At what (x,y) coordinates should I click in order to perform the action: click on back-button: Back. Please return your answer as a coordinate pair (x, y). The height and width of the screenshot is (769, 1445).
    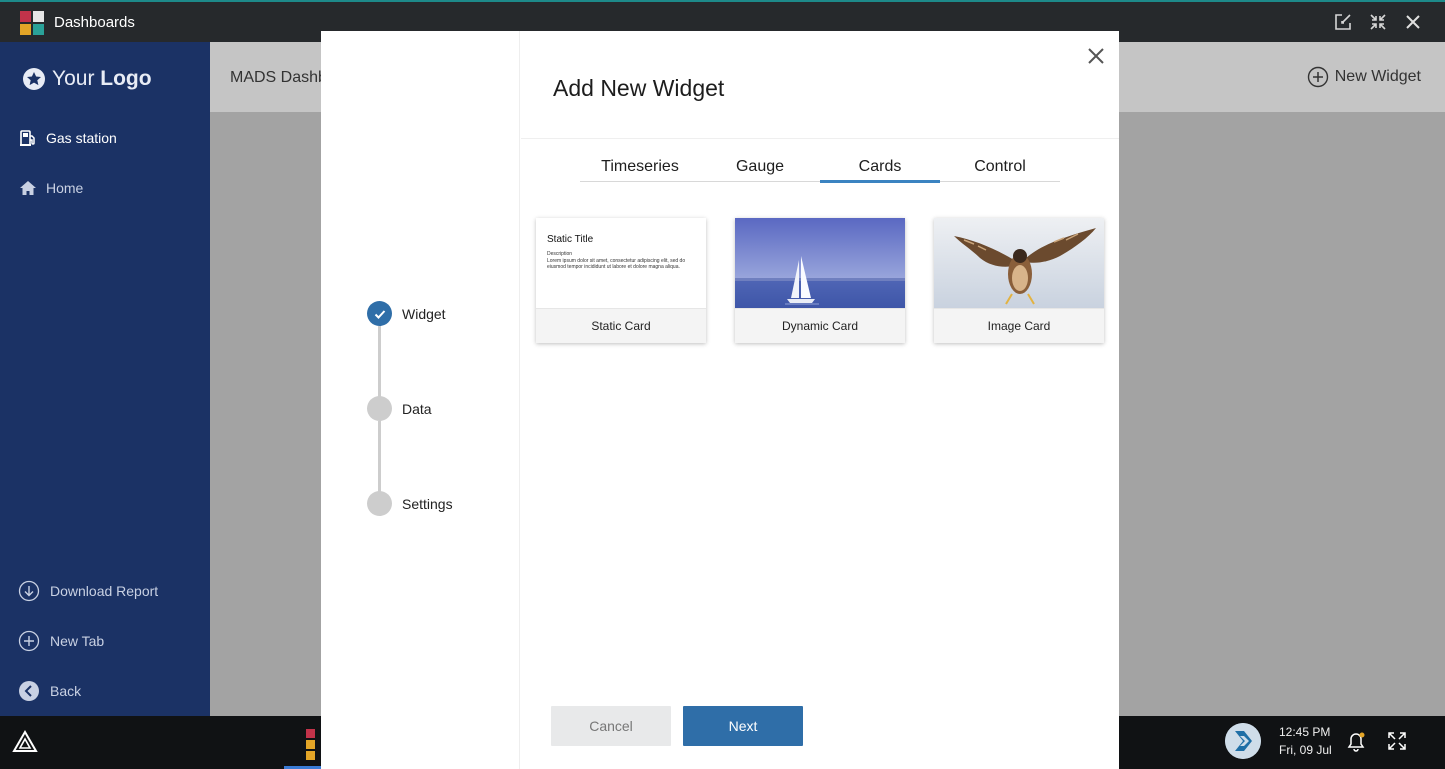
    Looking at the image, I should click on (49, 691).